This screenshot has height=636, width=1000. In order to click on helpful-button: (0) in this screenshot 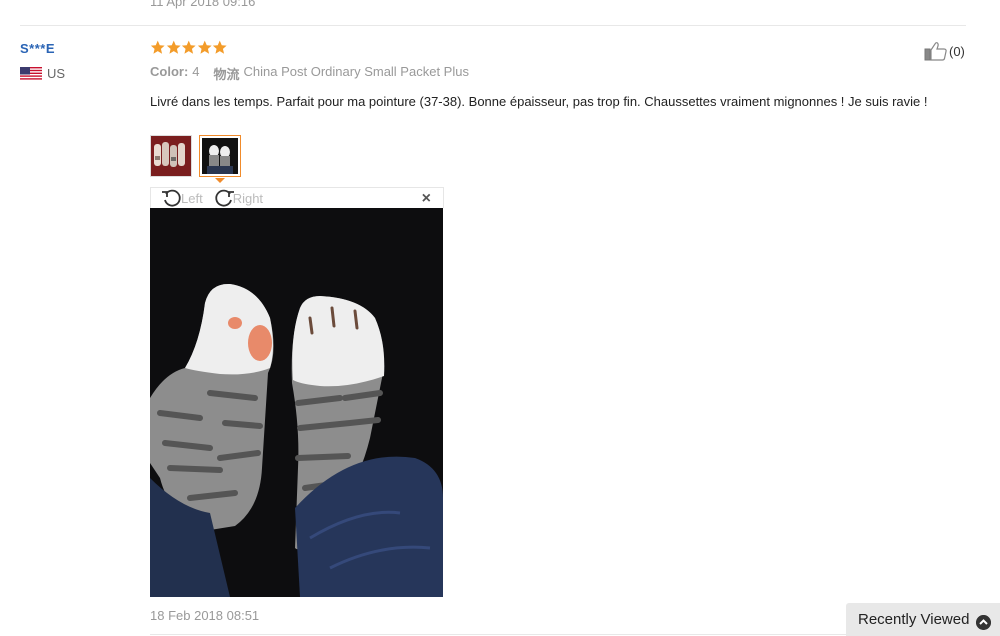, I will do `click(944, 51)`.